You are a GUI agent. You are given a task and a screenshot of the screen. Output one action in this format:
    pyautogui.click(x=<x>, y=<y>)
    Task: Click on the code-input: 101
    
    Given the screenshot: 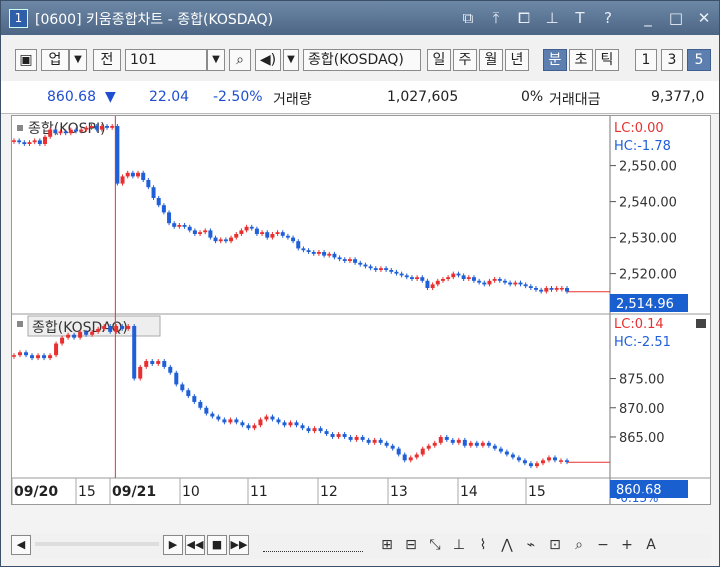 What is the action you would take?
    pyautogui.click(x=166, y=60)
    